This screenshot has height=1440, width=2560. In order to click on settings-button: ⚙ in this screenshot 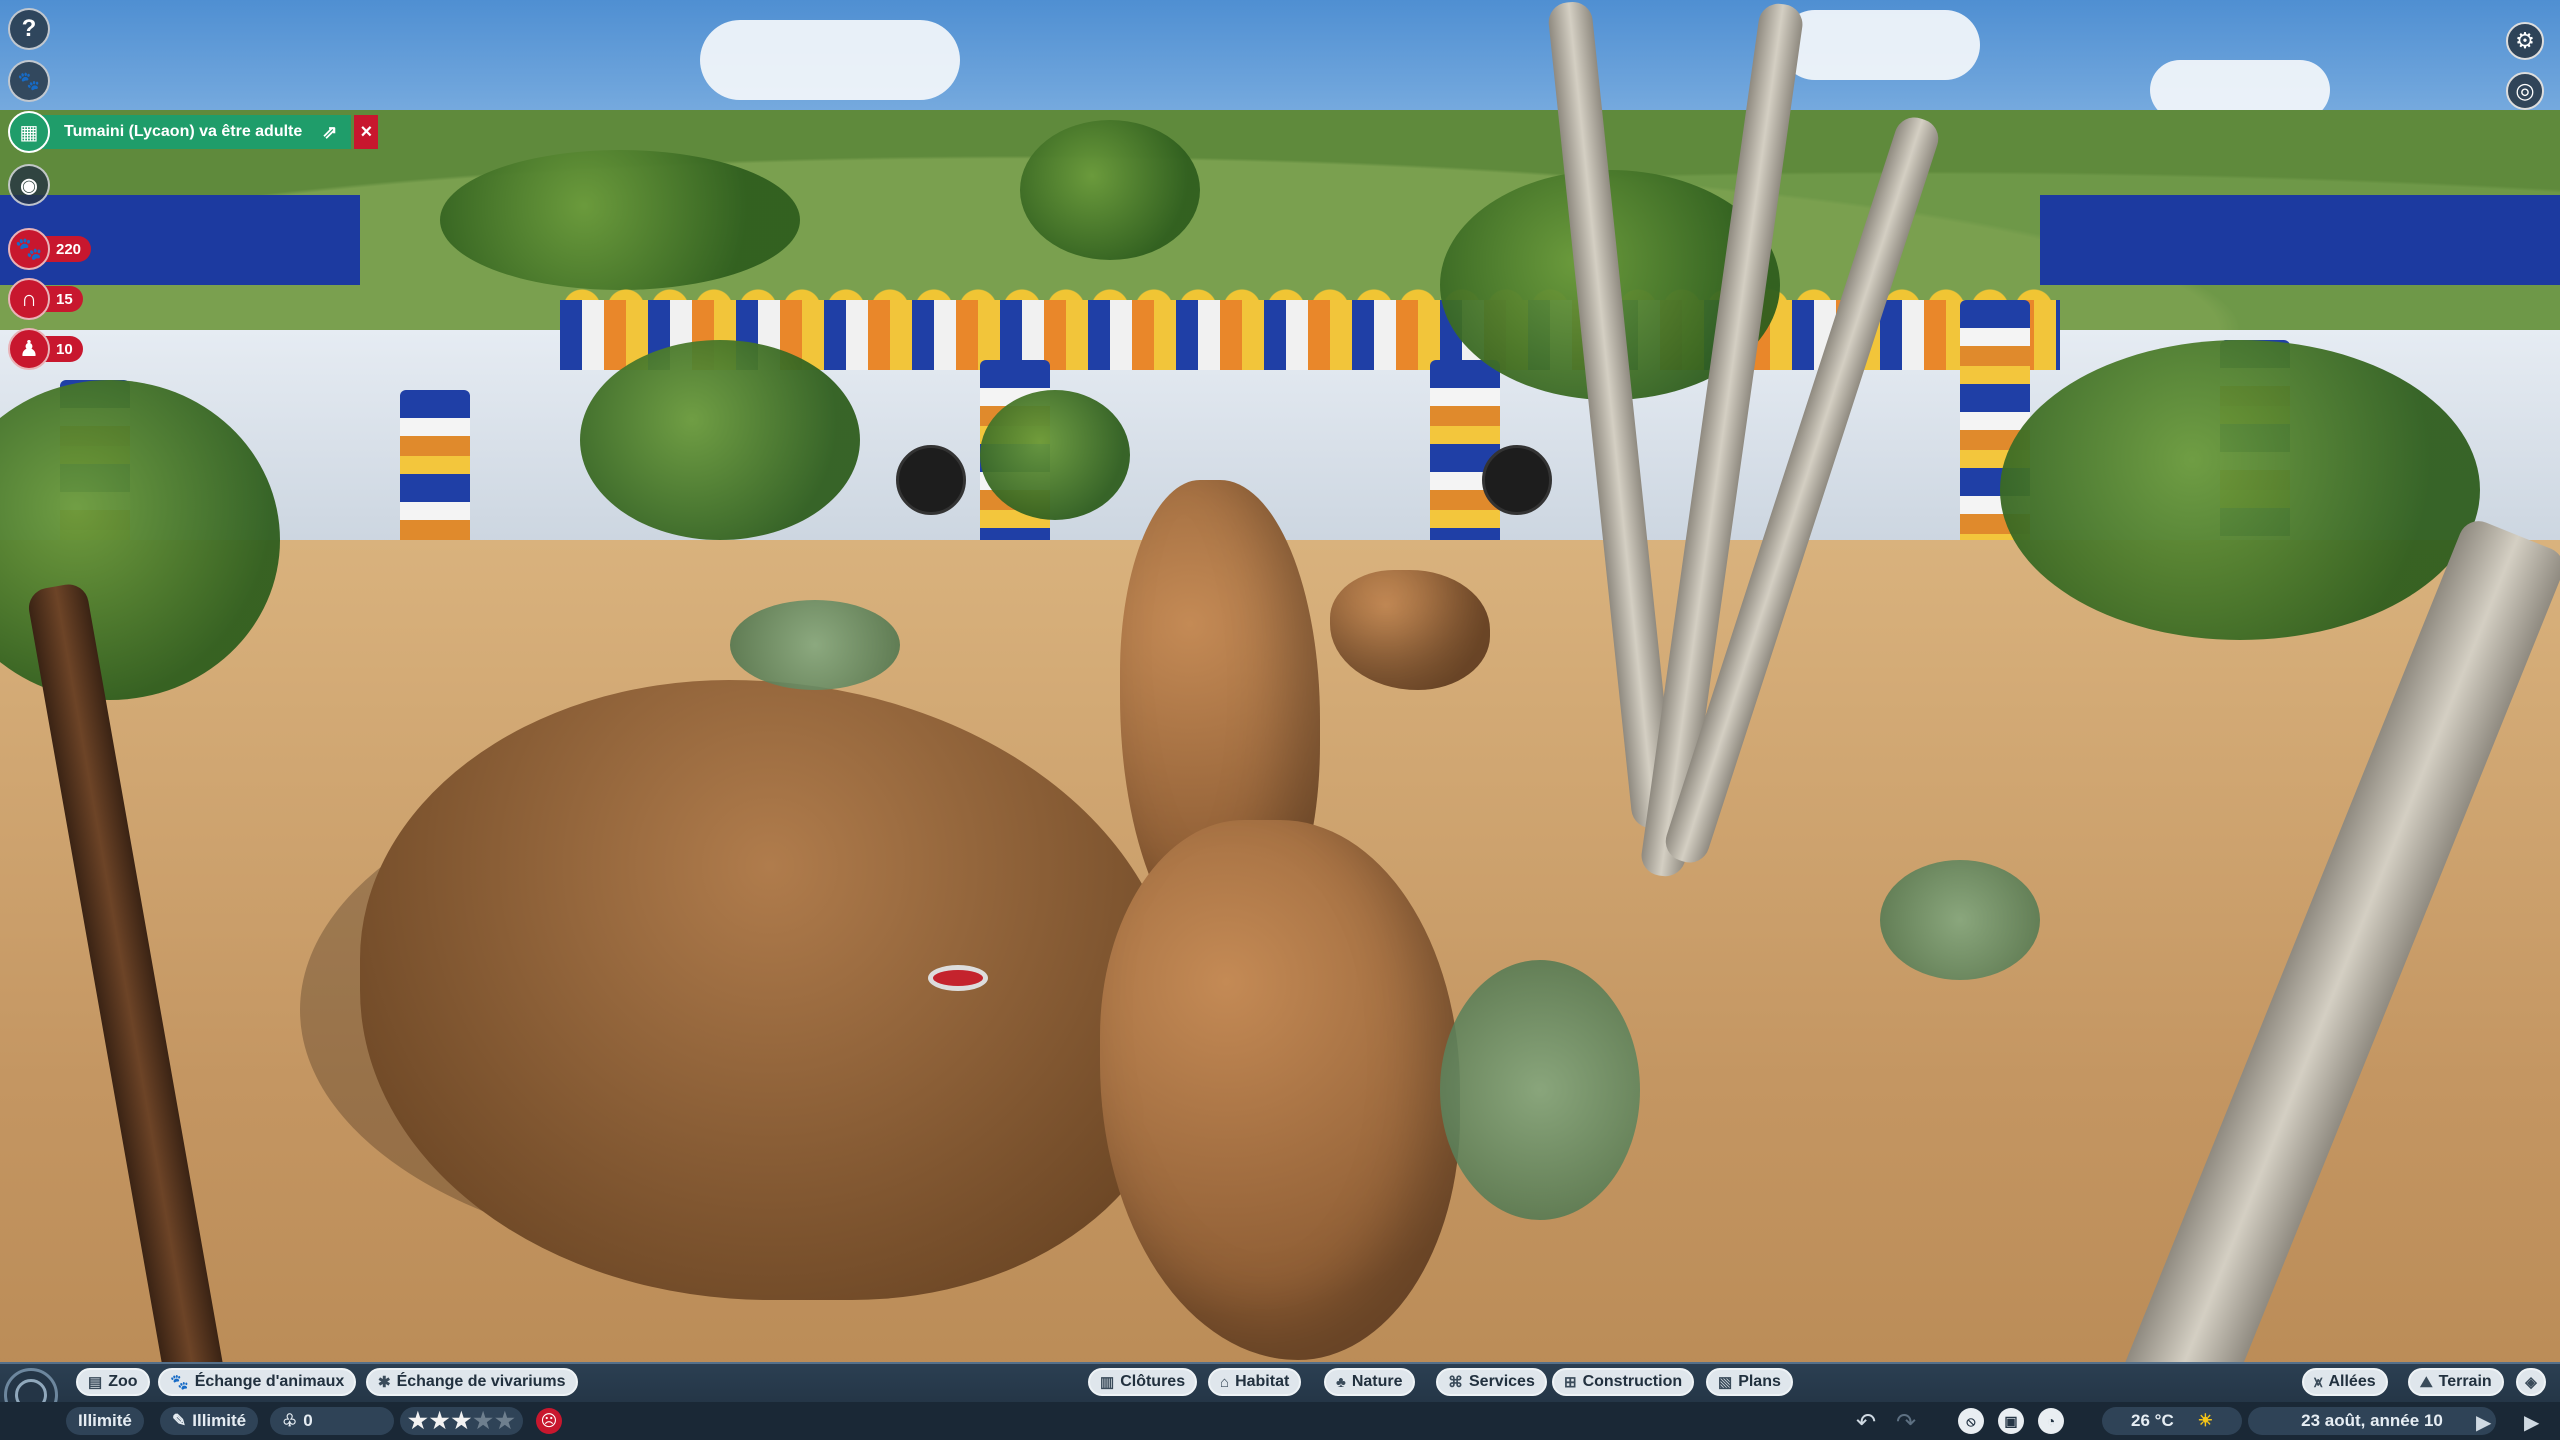, I will do `click(2525, 41)`.